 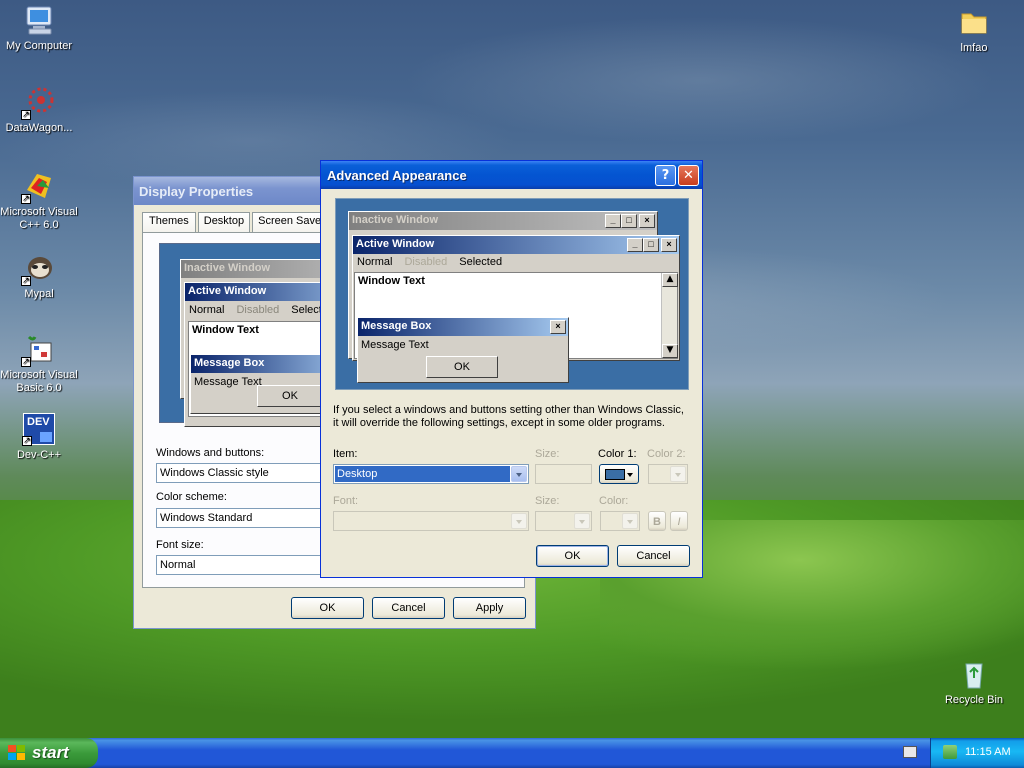 I want to click on color2-label: Color 2:, so click(x=666, y=454).